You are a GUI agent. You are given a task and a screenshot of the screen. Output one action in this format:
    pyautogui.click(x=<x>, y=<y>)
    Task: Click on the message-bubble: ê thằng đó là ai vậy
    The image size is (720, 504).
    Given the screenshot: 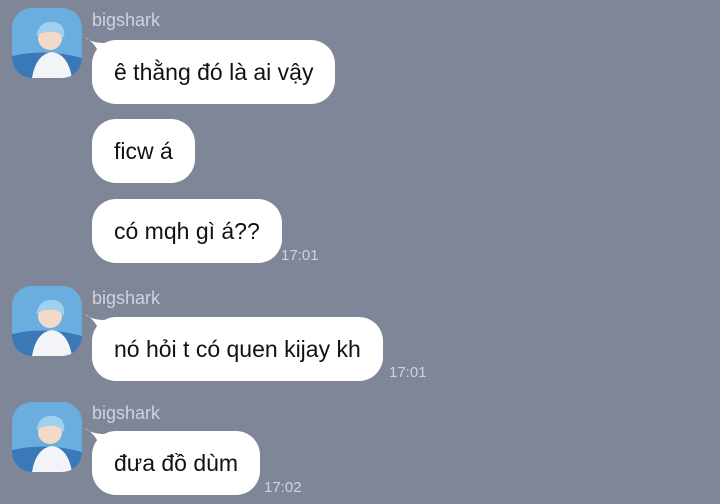 What is the action you would take?
    pyautogui.click(x=214, y=72)
    